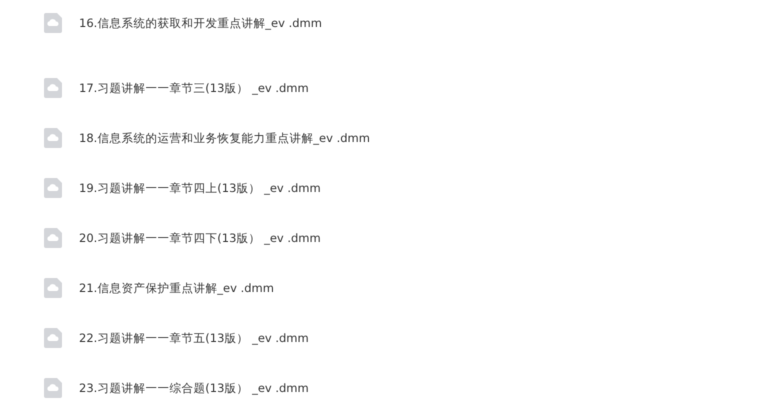 The height and width of the screenshot is (404, 775). Describe the element at coordinates (200, 238) in the screenshot. I see `file-name: 20.习题讲解一一章节四下(13版） _ev .dmm` at that location.